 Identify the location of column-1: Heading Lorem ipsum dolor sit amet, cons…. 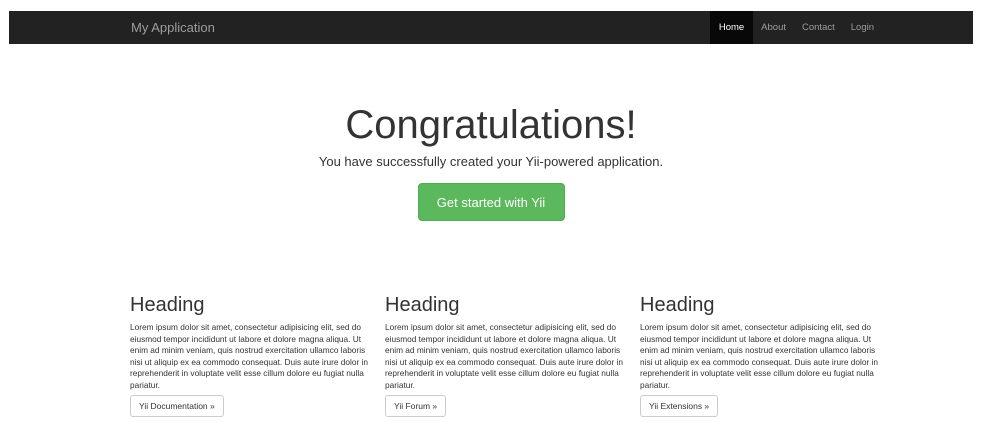
(250, 354).